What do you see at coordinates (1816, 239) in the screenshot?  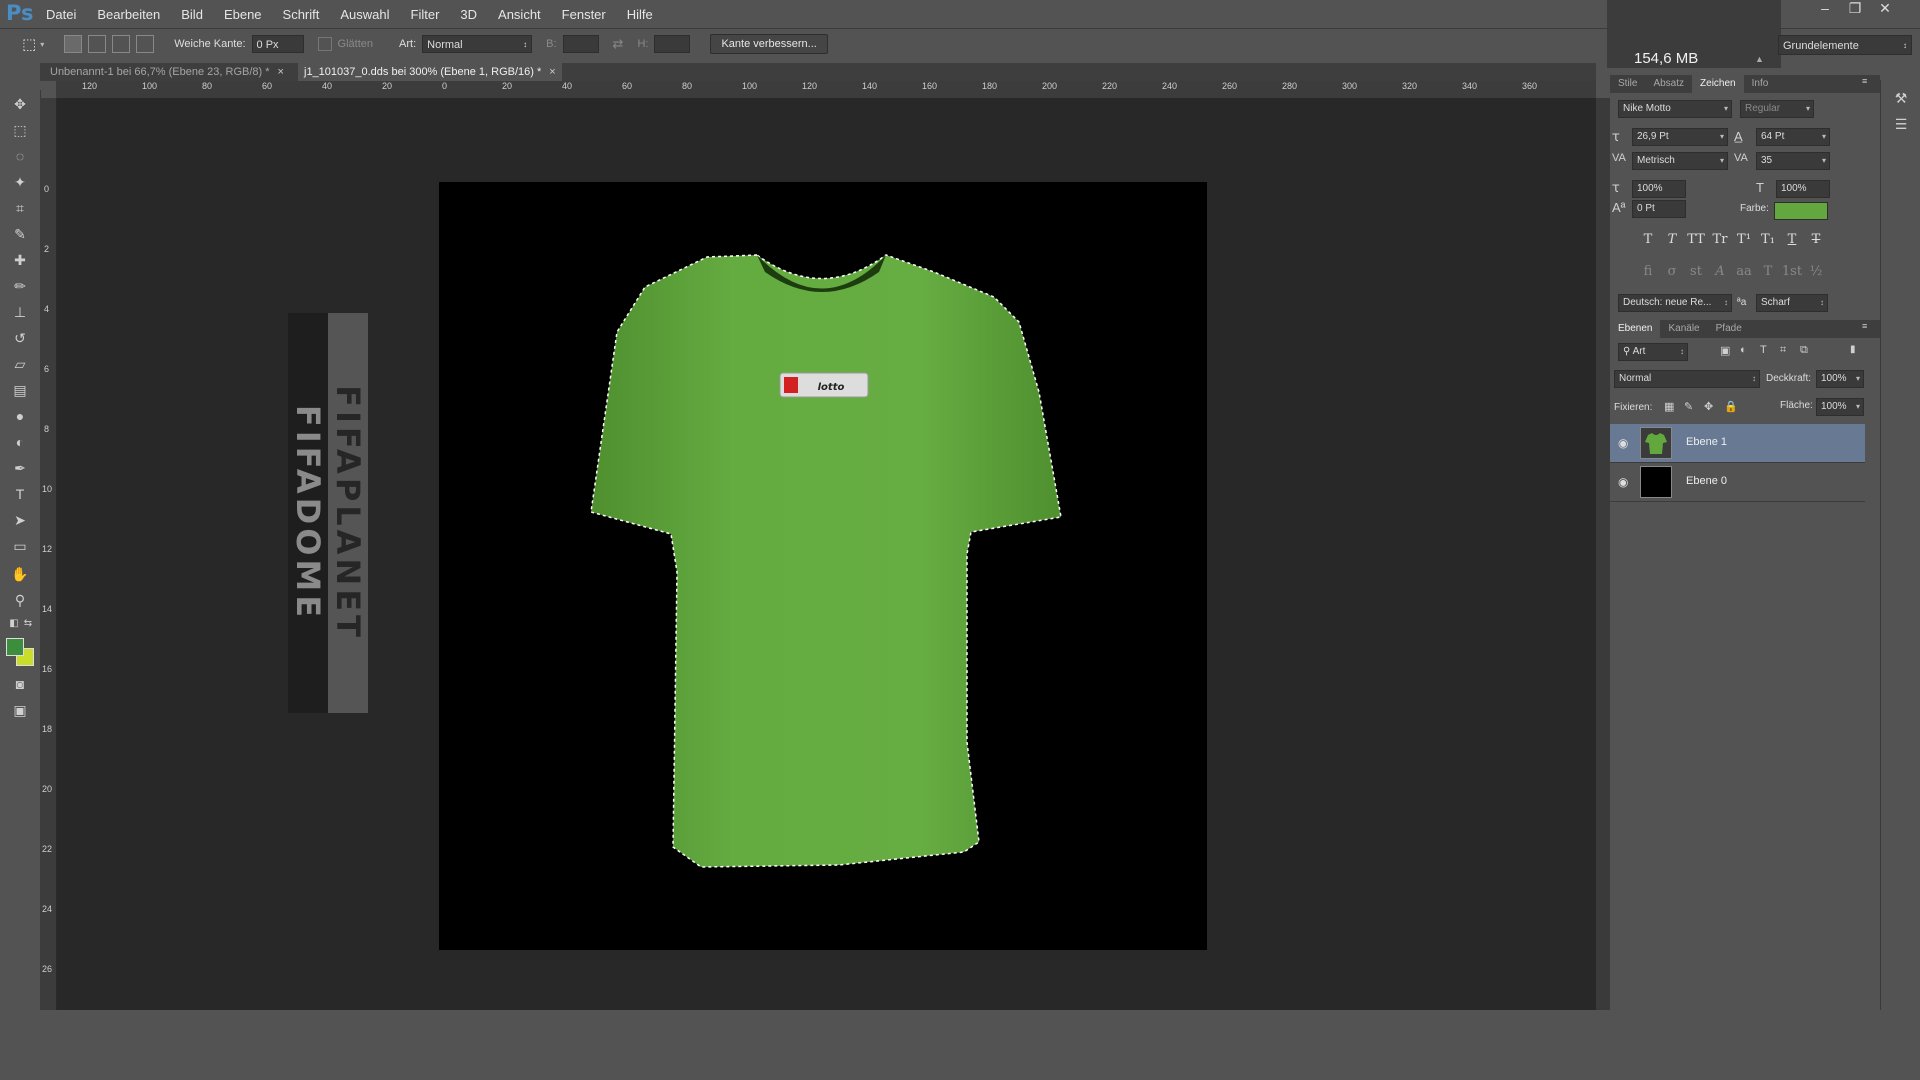 I see `strikethrough-button: T` at bounding box center [1816, 239].